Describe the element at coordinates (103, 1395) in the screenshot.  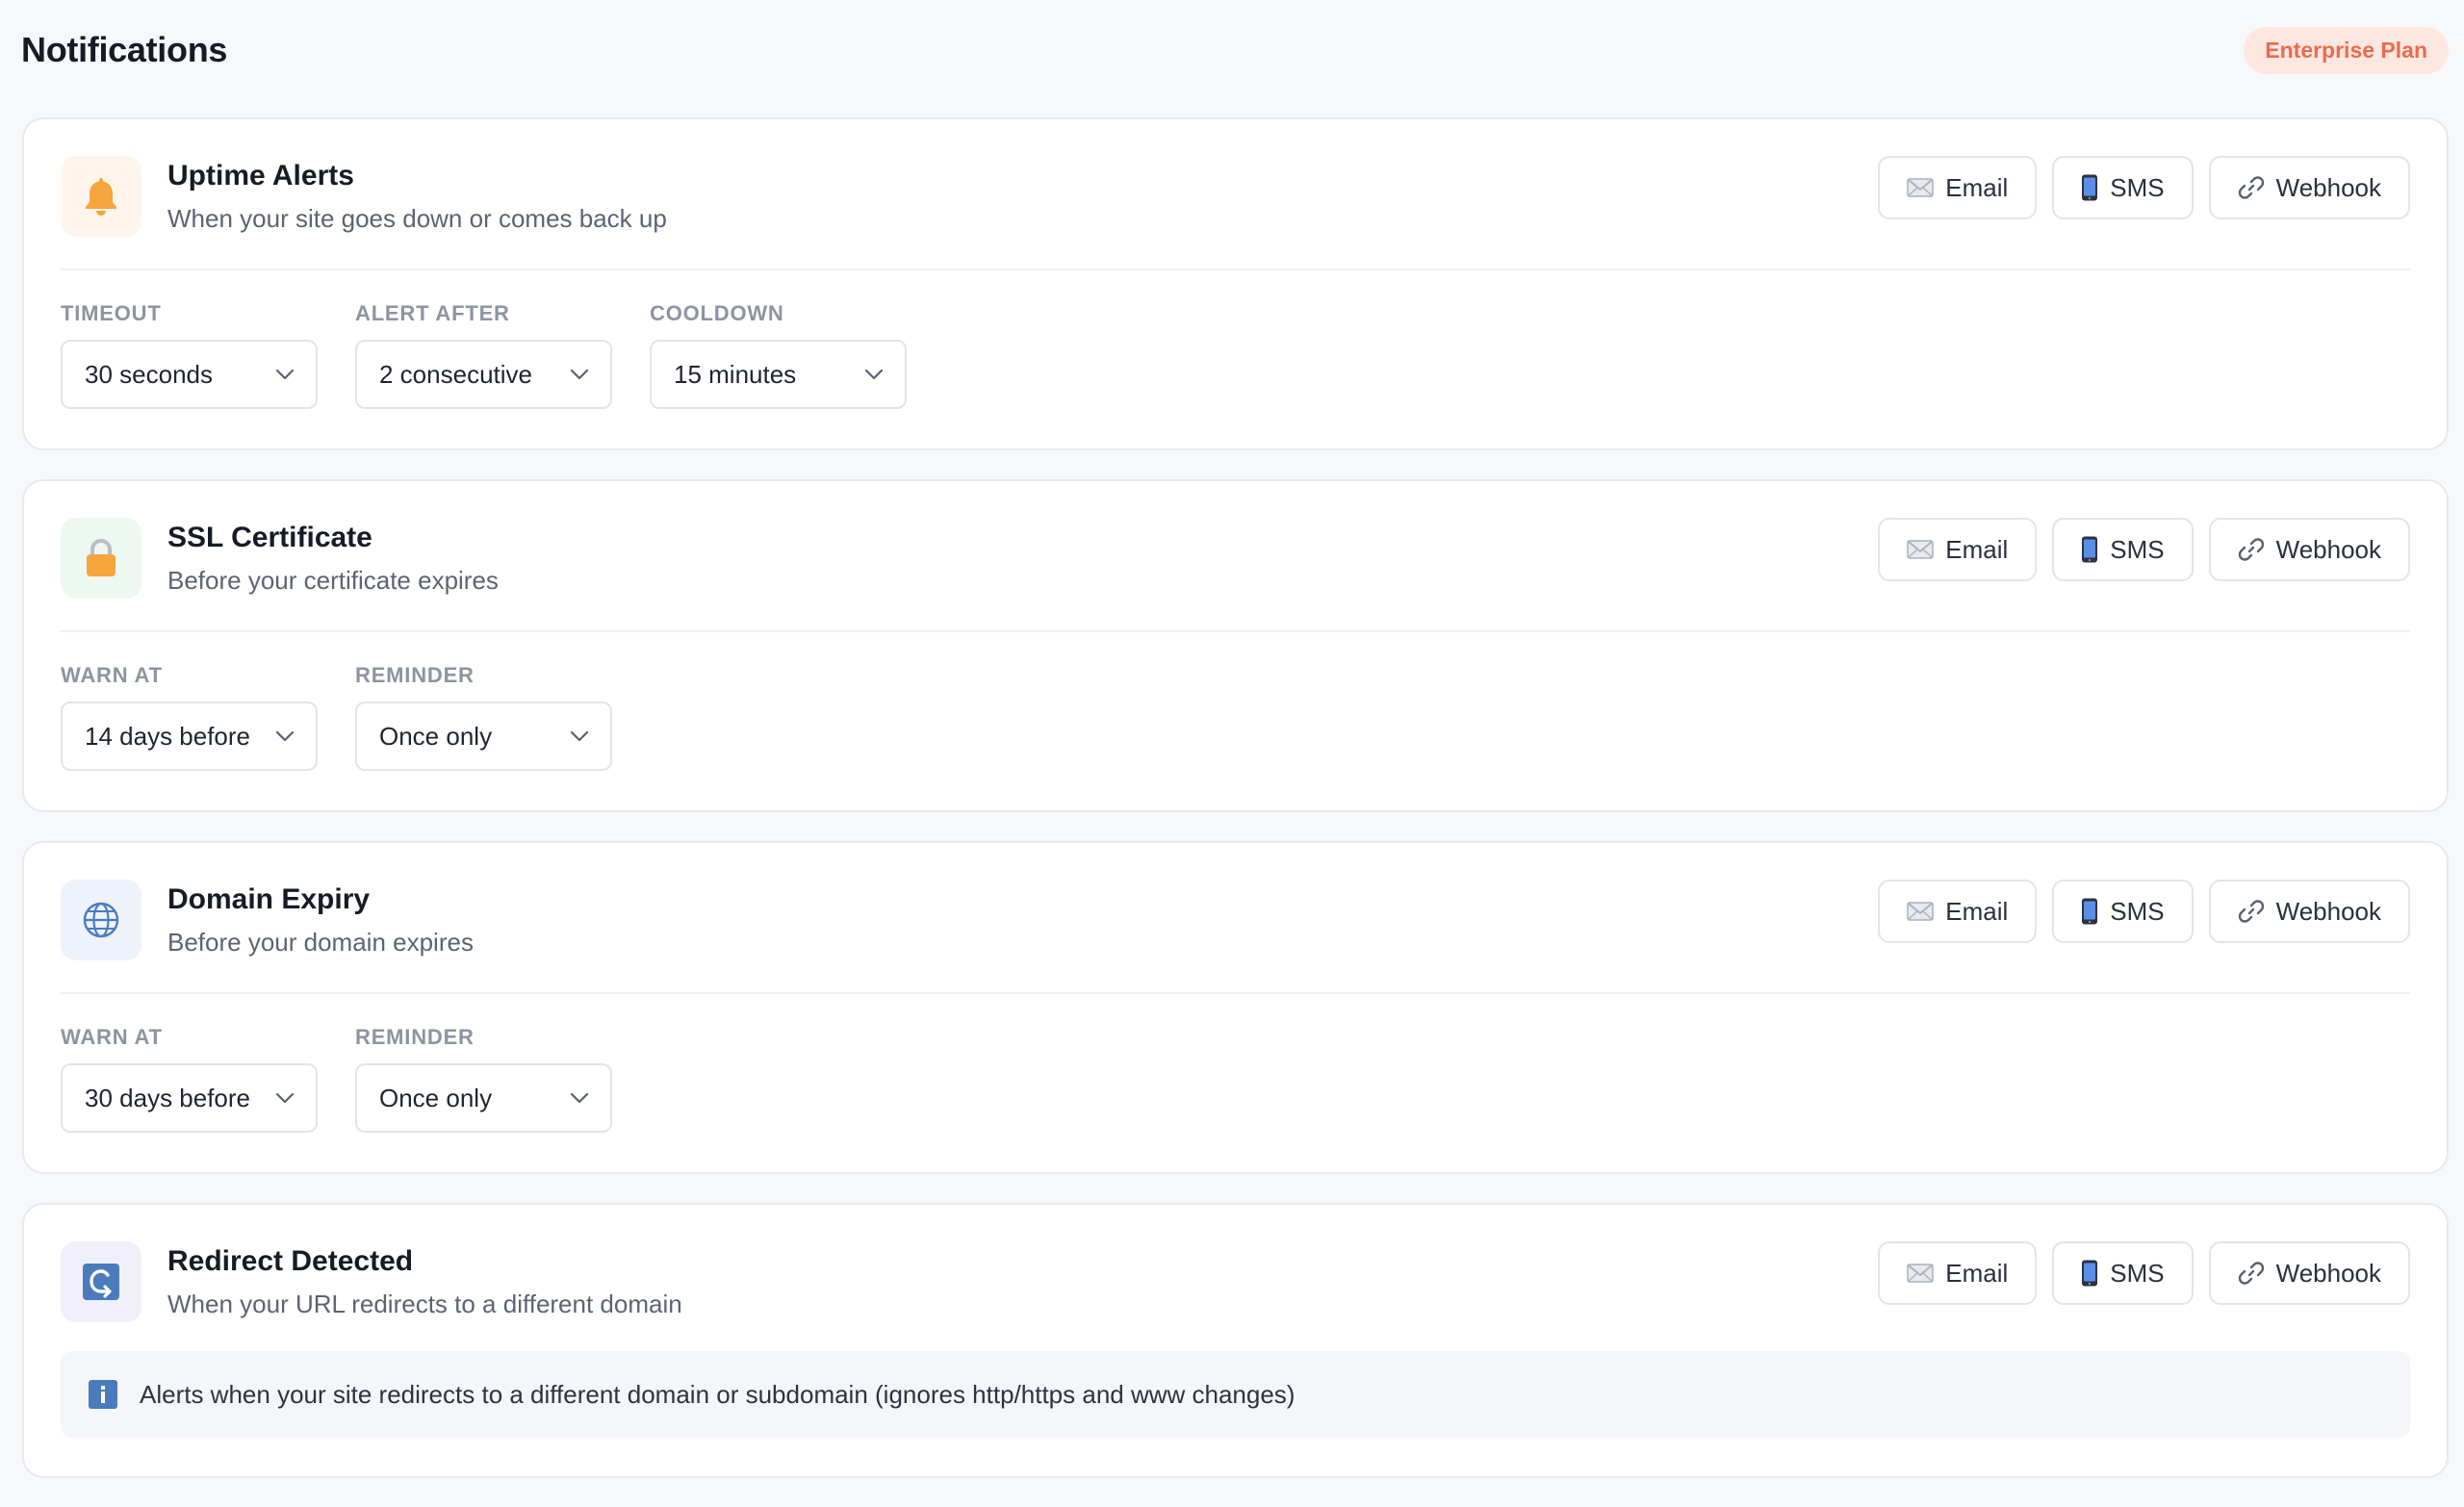
I see `info-icon` at that location.